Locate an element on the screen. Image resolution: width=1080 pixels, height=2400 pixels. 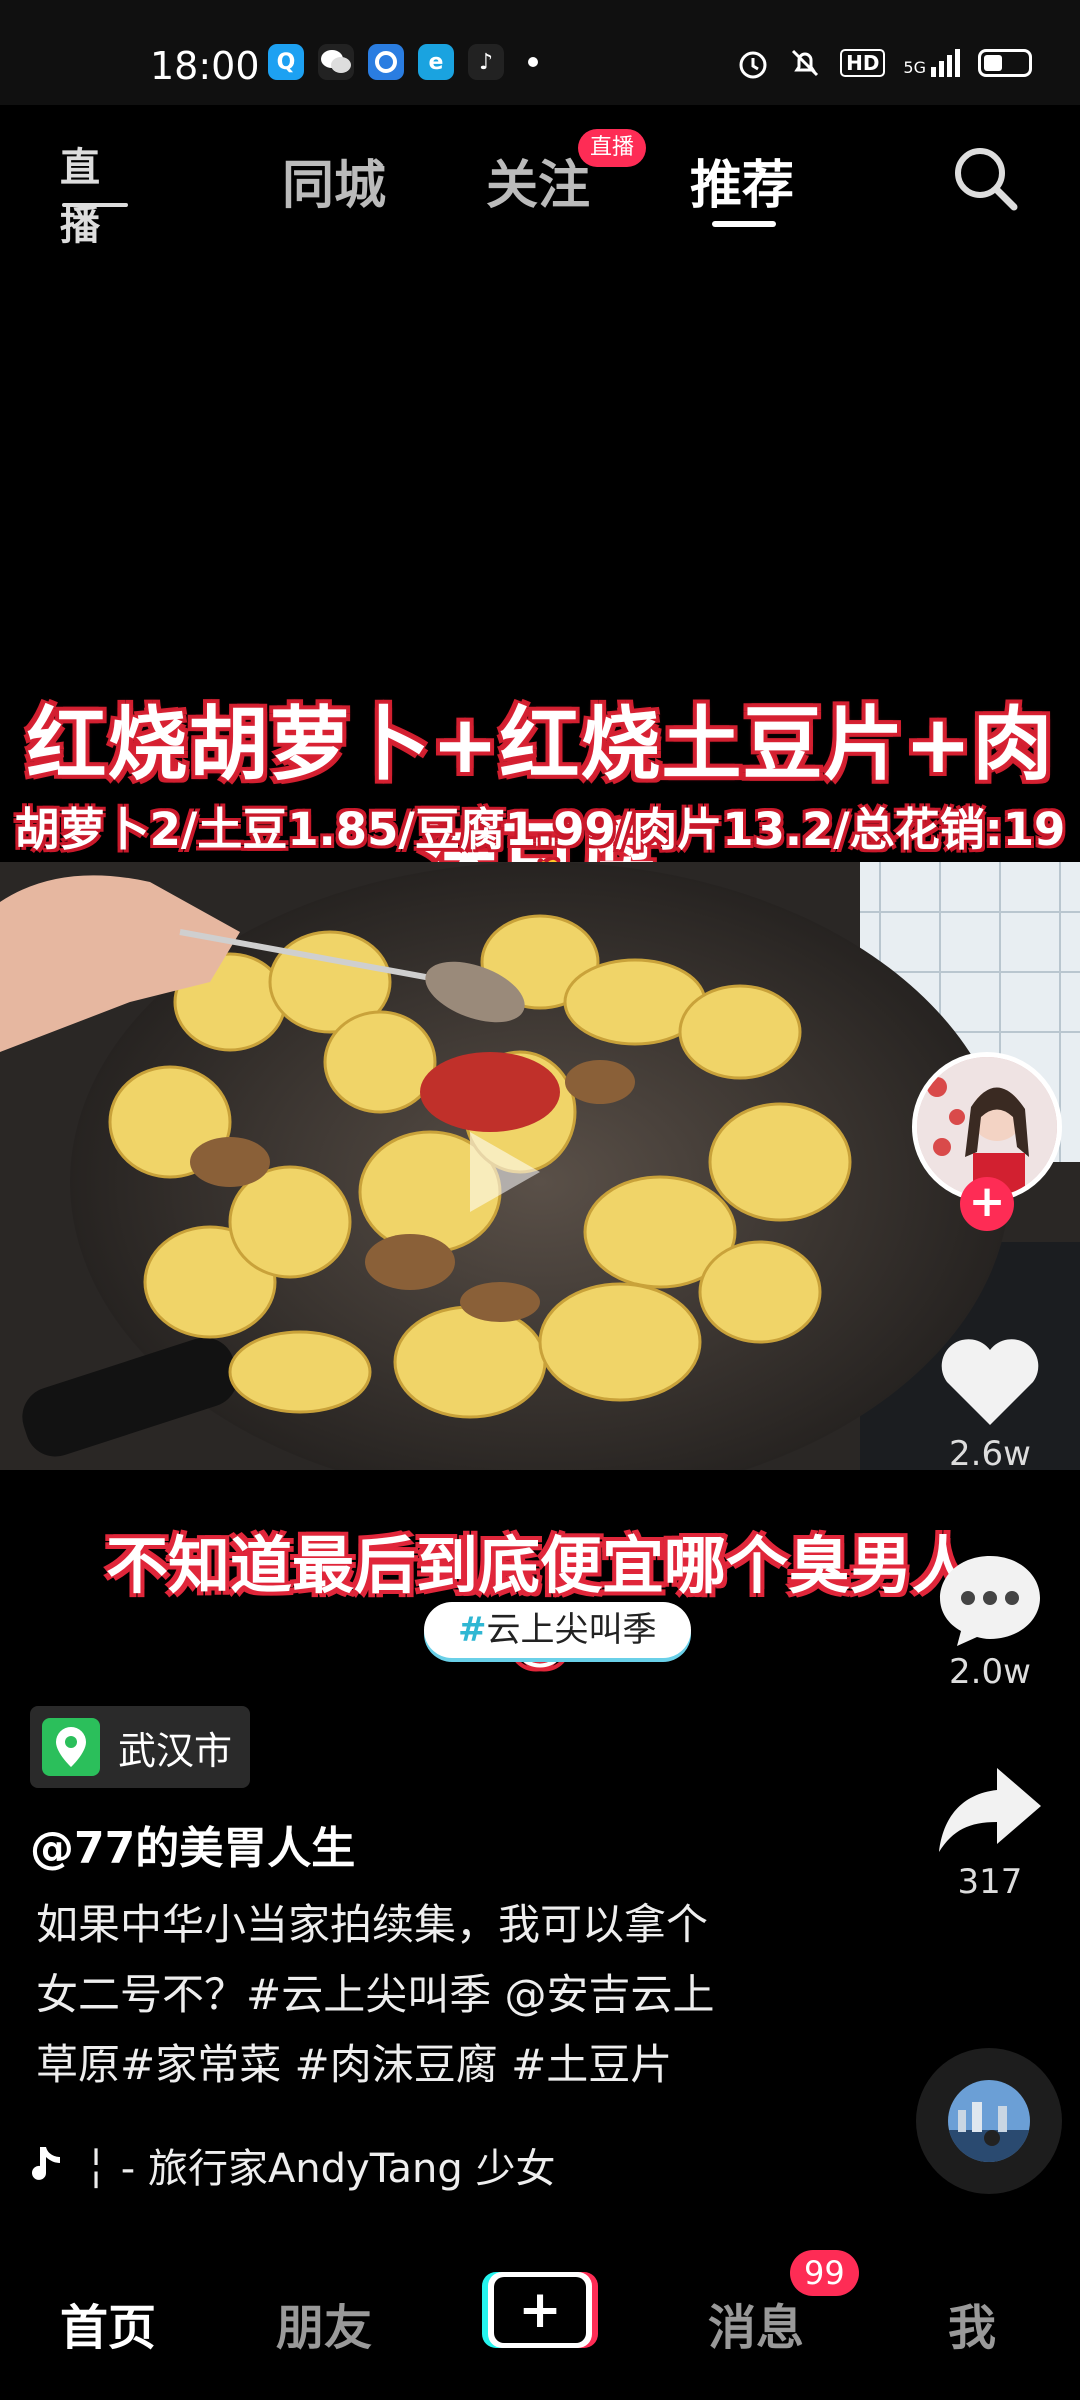
description-line: 女二号不？#云上尖叫季 @安吉云上 is located at coordinates (375, 1994).